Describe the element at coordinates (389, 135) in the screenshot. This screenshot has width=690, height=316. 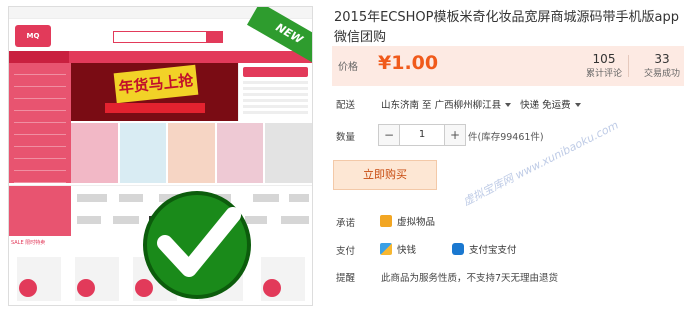
I see `quantity-minus-button: −` at that location.